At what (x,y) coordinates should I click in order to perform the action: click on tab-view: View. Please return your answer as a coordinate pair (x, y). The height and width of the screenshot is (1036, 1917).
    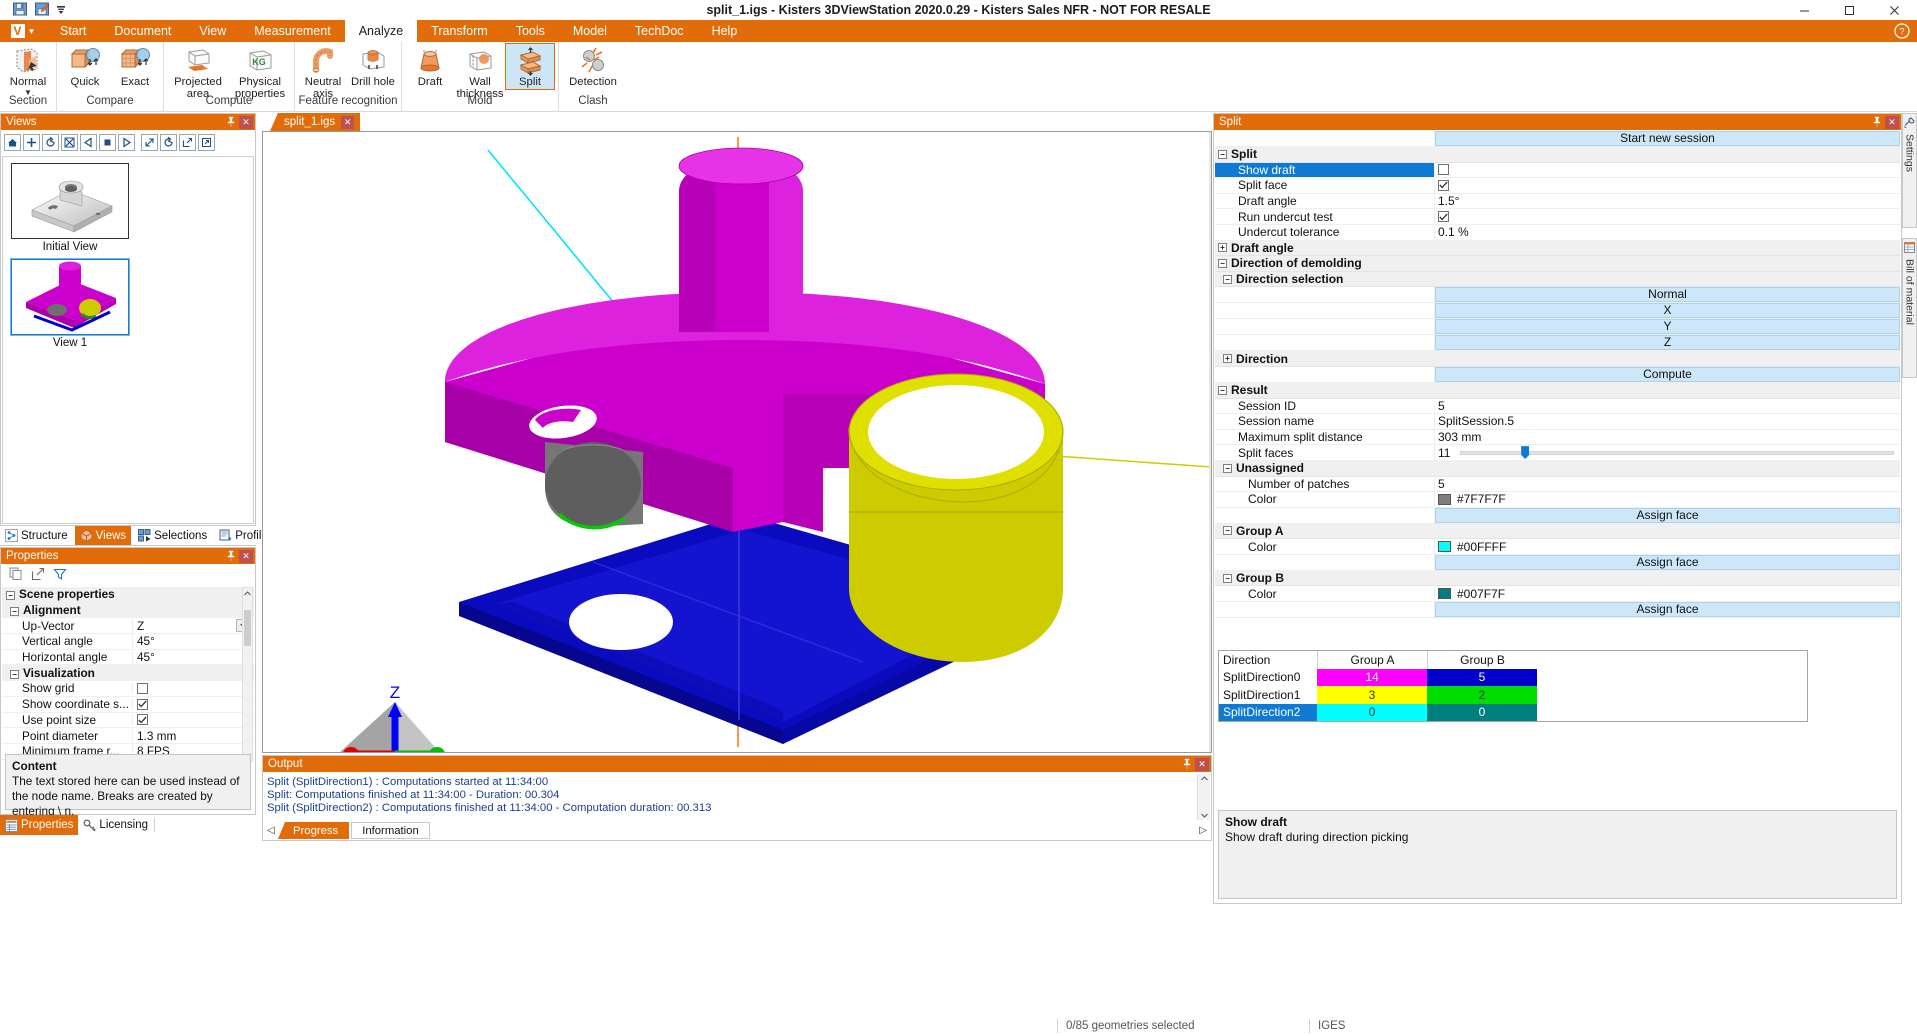
    Looking at the image, I should click on (212, 31).